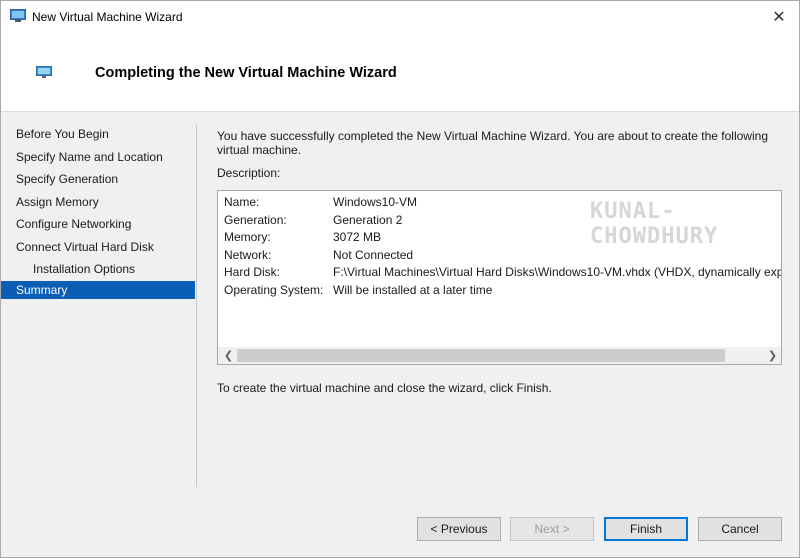 Image resolution: width=800 pixels, height=558 pixels. I want to click on sidebar-item-generation: Specify Generation, so click(98, 179).